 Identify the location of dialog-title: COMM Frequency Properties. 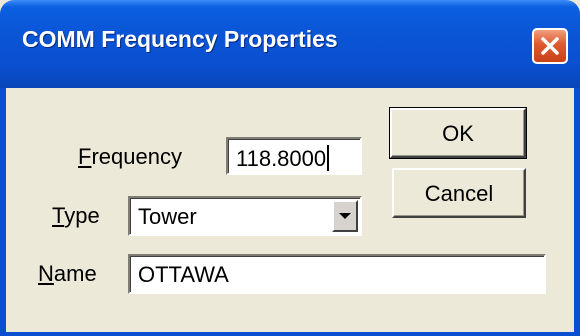
(180, 39).